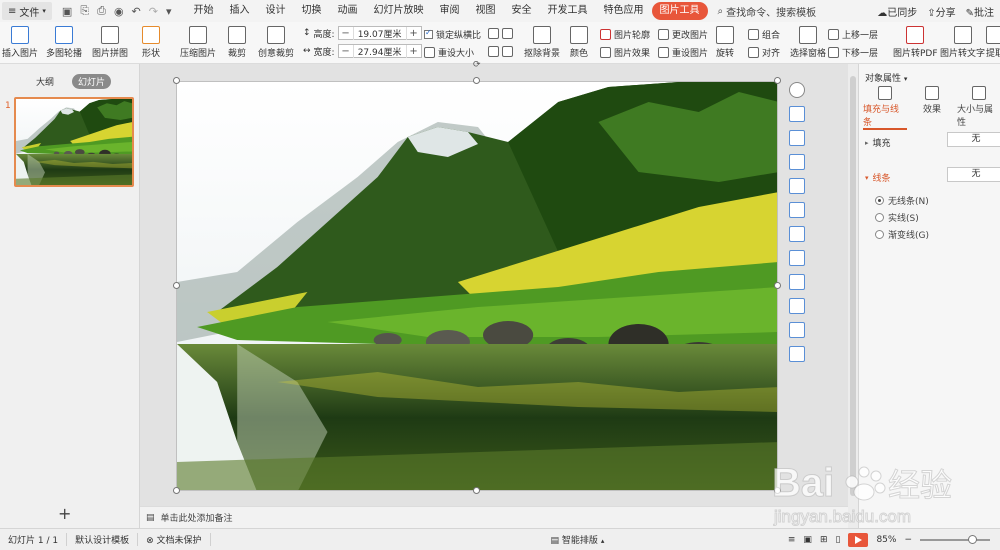 This screenshot has width=1000, height=550. What do you see at coordinates (886, 540) in the screenshot?
I see `zoom-value: 85%` at bounding box center [886, 540].